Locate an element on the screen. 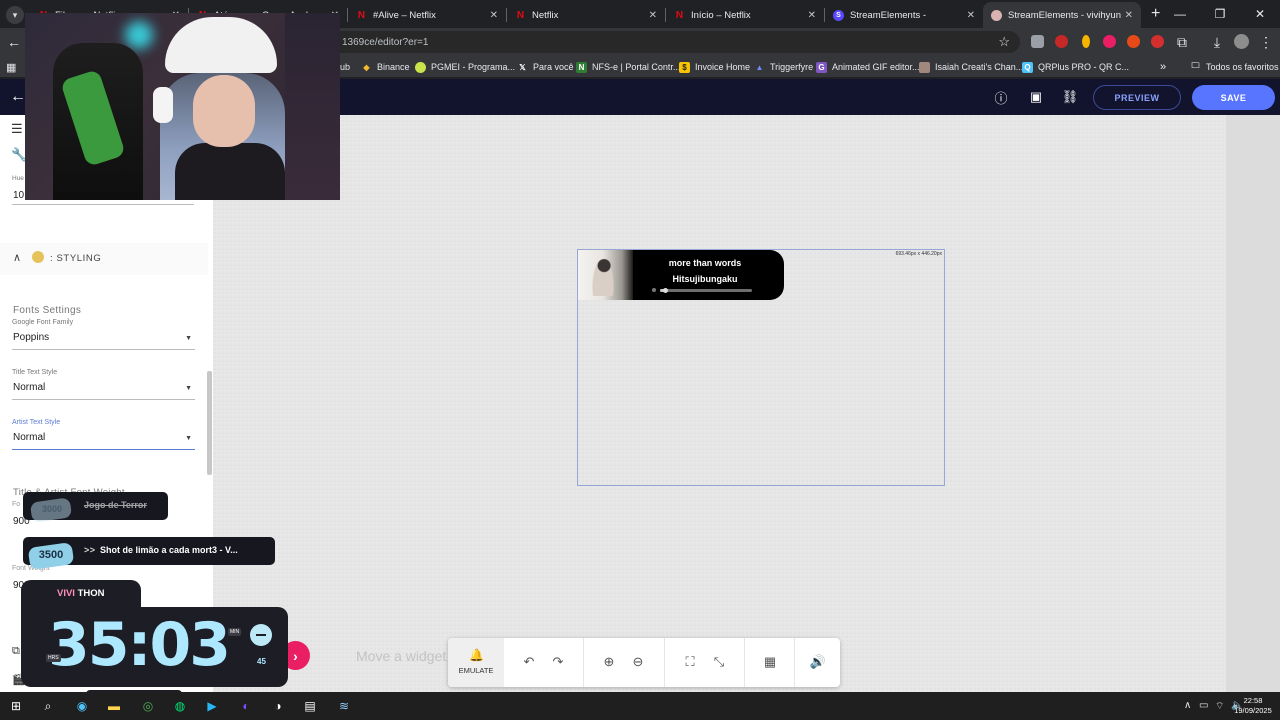 The height and width of the screenshot is (720, 1280). back-icon: ← is located at coordinates (14, 42).